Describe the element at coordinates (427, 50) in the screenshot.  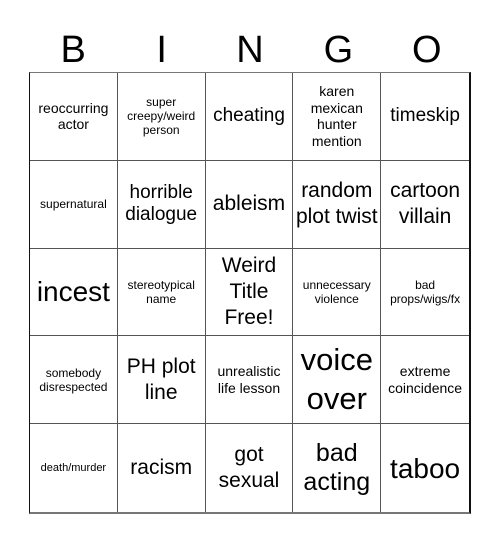
I see `header-letter-o: O` at that location.